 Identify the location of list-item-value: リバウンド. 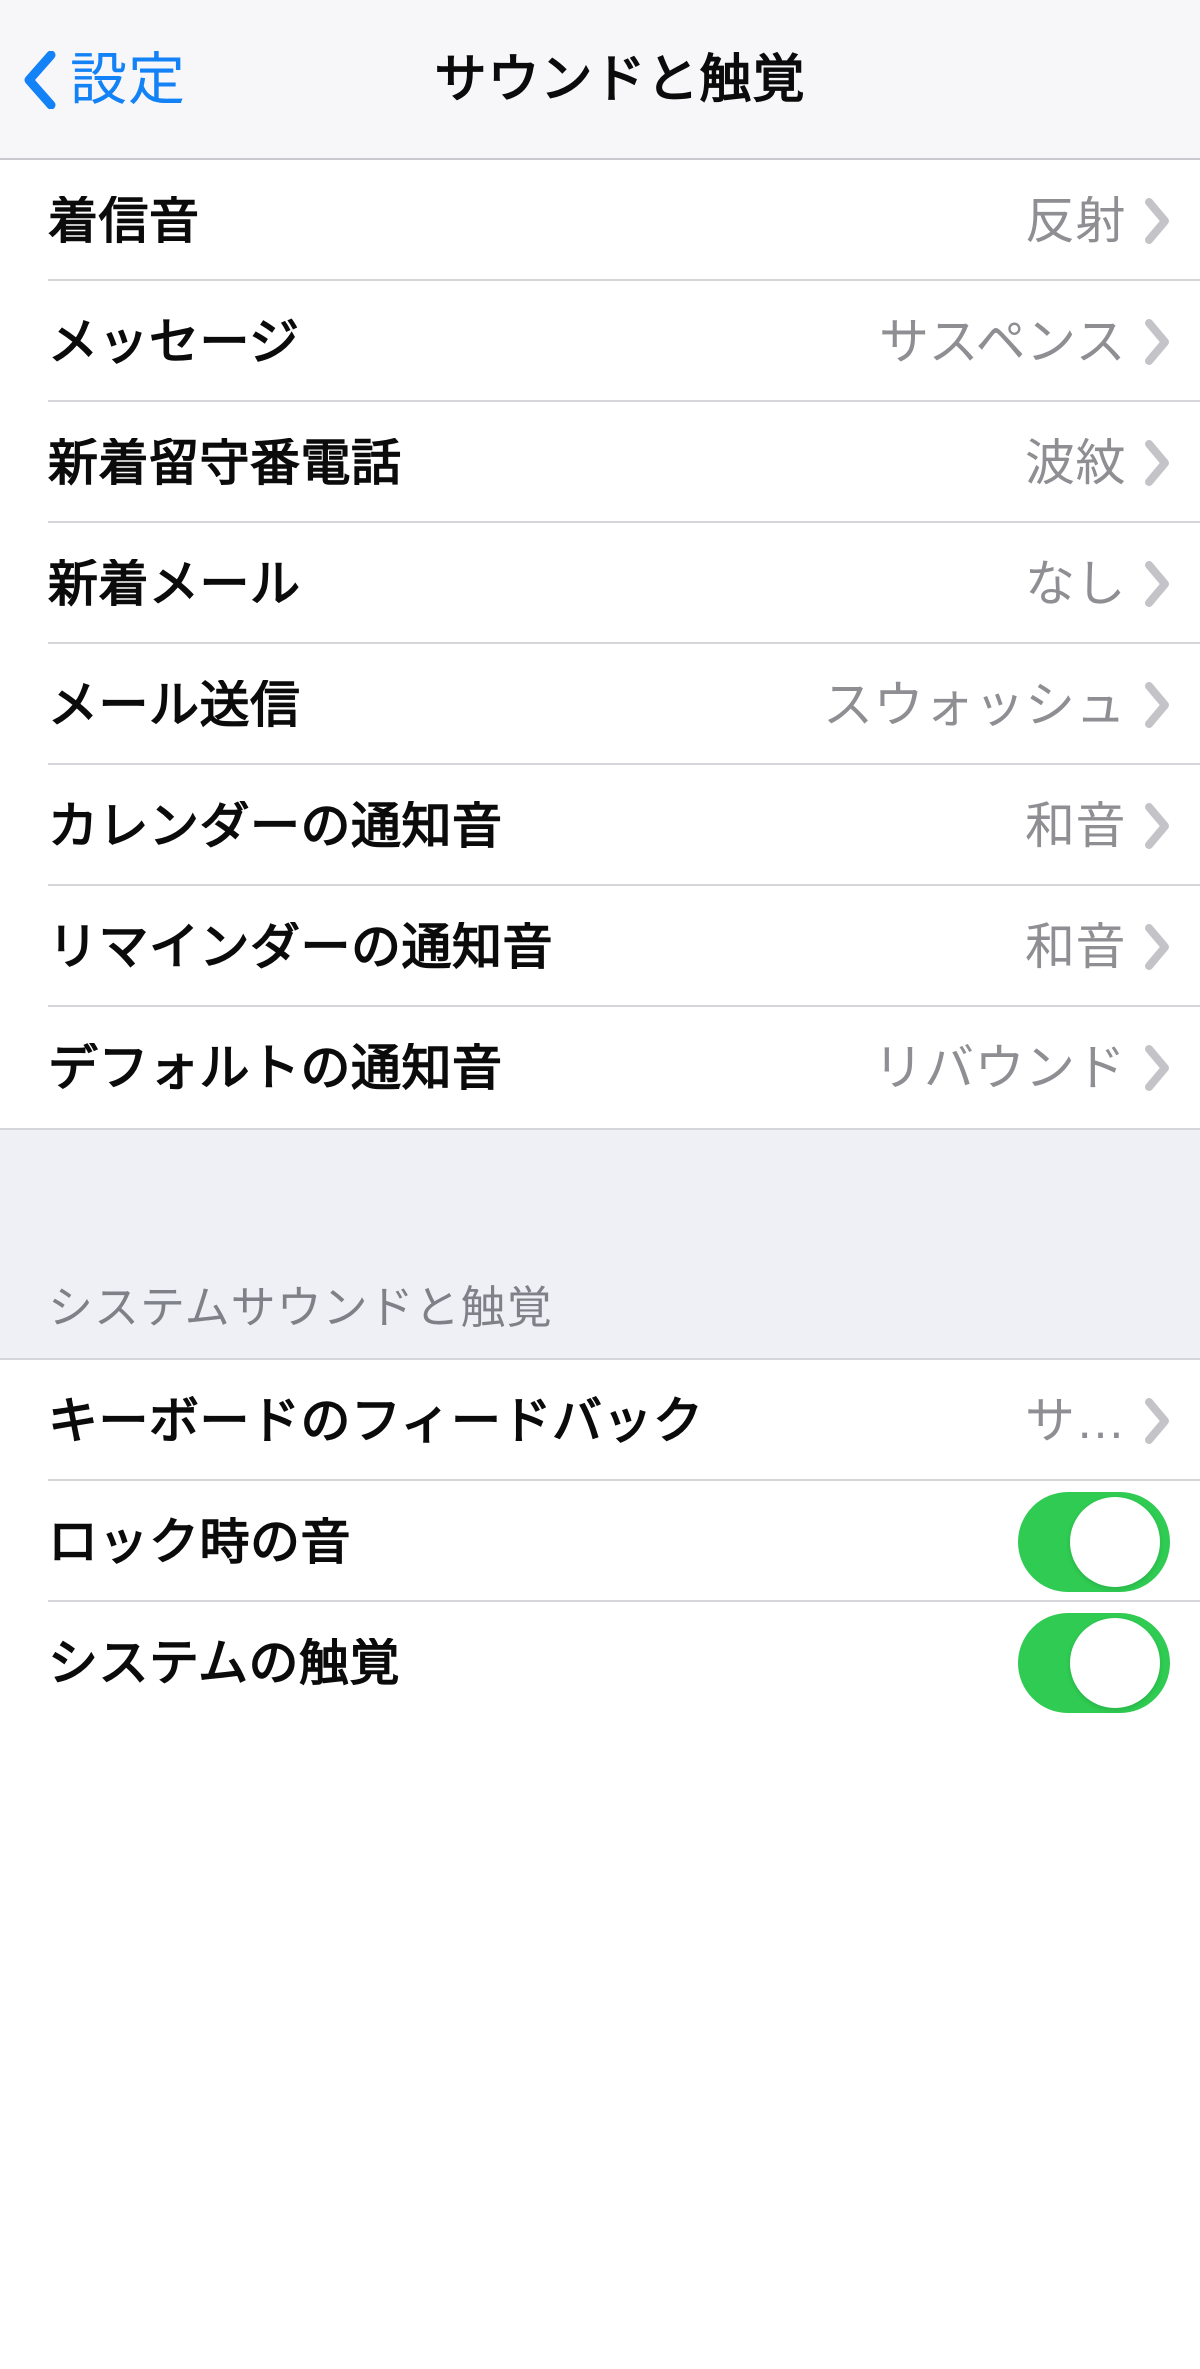
(999, 1067).